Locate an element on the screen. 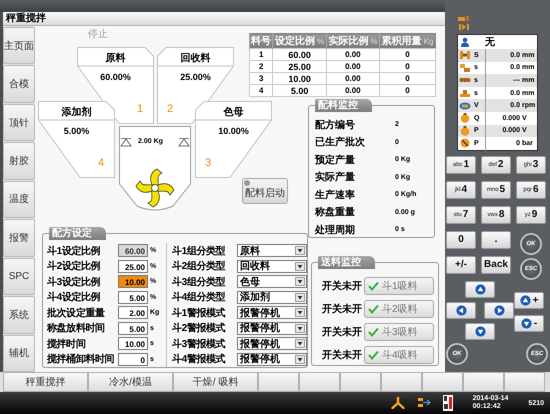  usb-icon is located at coordinates (447, 403).